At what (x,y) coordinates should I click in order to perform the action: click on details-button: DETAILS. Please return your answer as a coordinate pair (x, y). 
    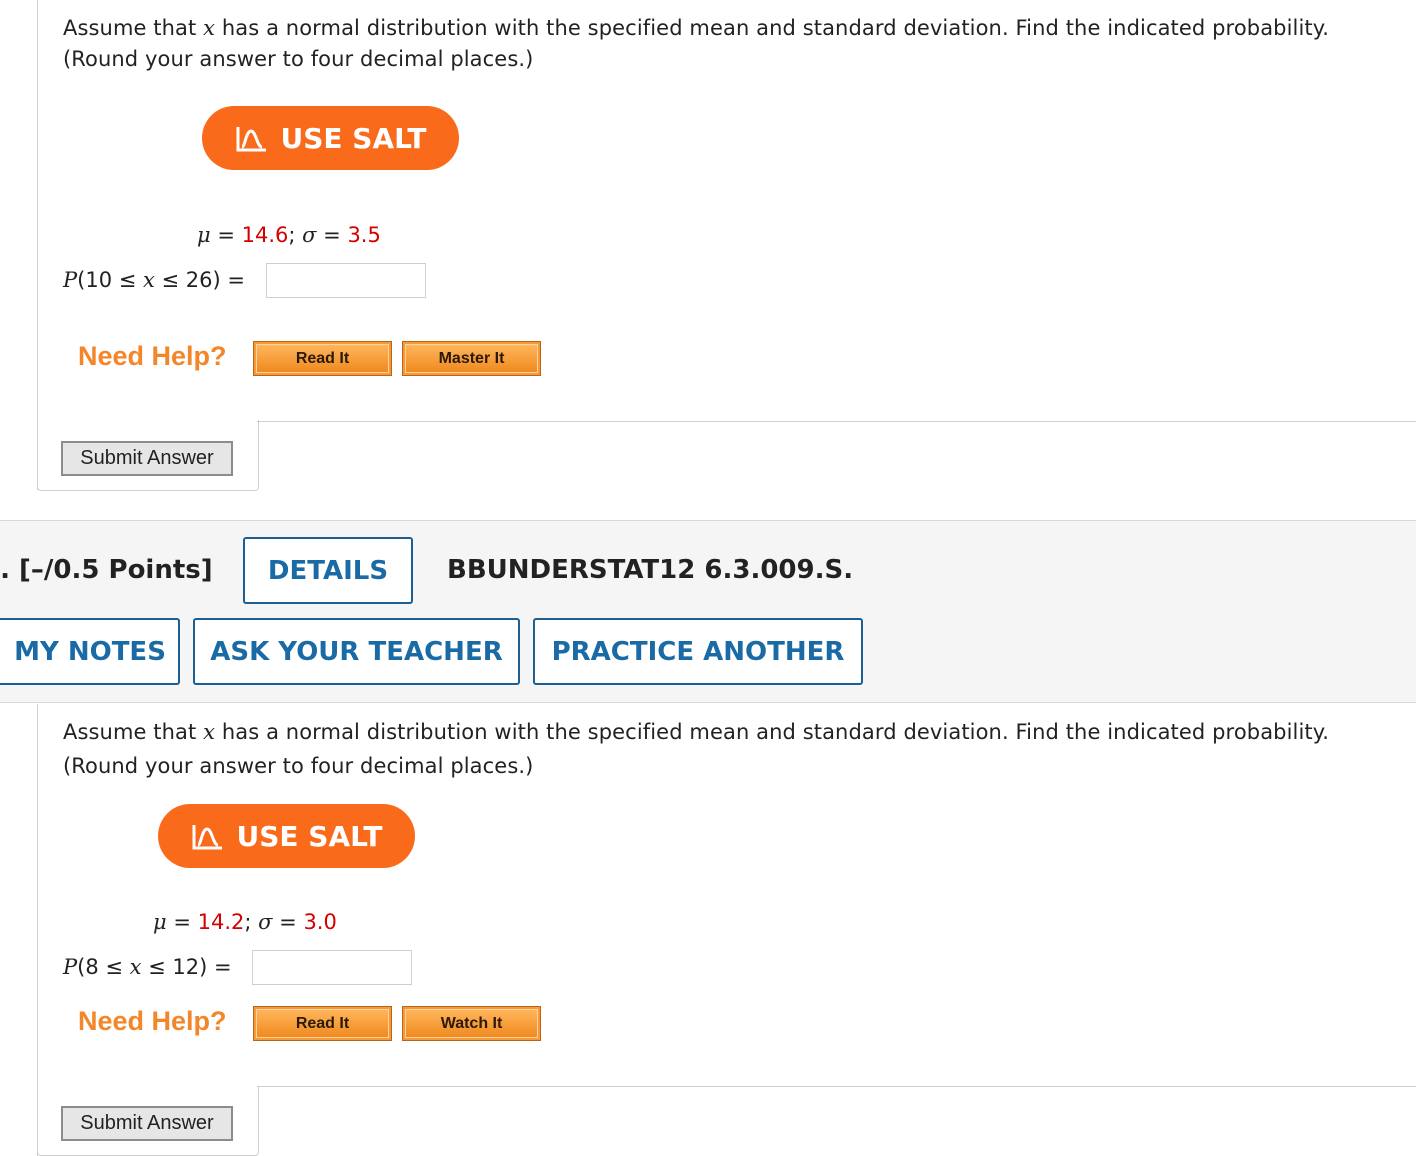
    Looking at the image, I should click on (328, 570).